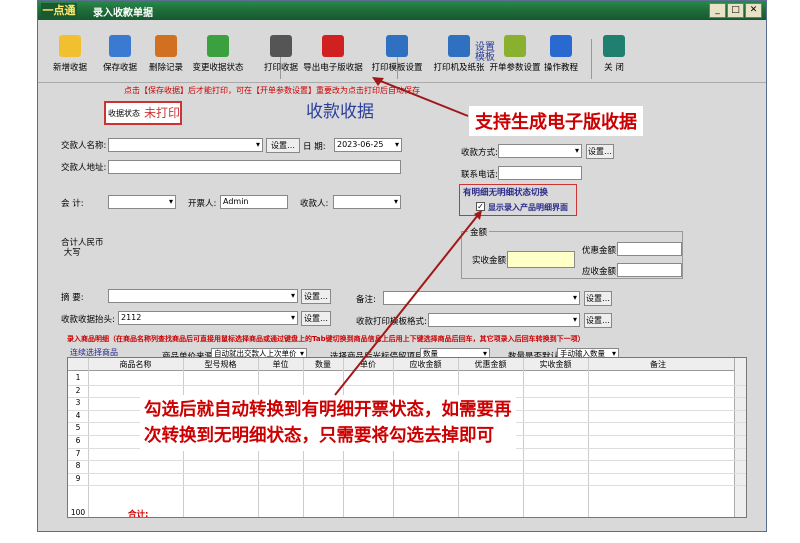 The image size is (800, 543). What do you see at coordinates (218, 68) in the screenshot?
I see `toolbar-button-label: 变更收据状态` at bounding box center [218, 68].